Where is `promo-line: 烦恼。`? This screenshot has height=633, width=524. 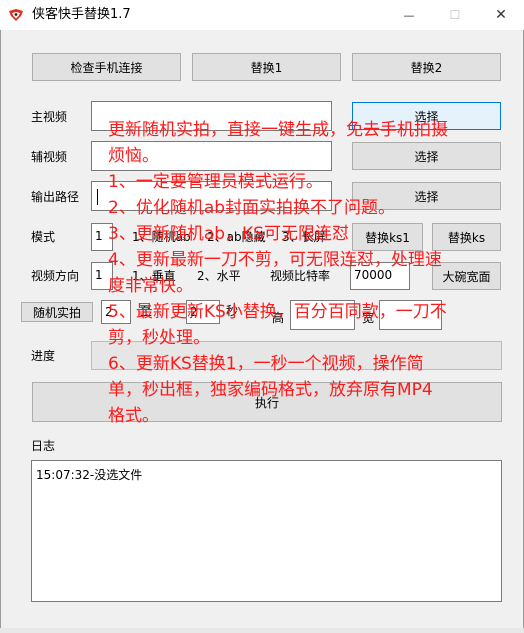 promo-line: 烦恼。 is located at coordinates (133, 156).